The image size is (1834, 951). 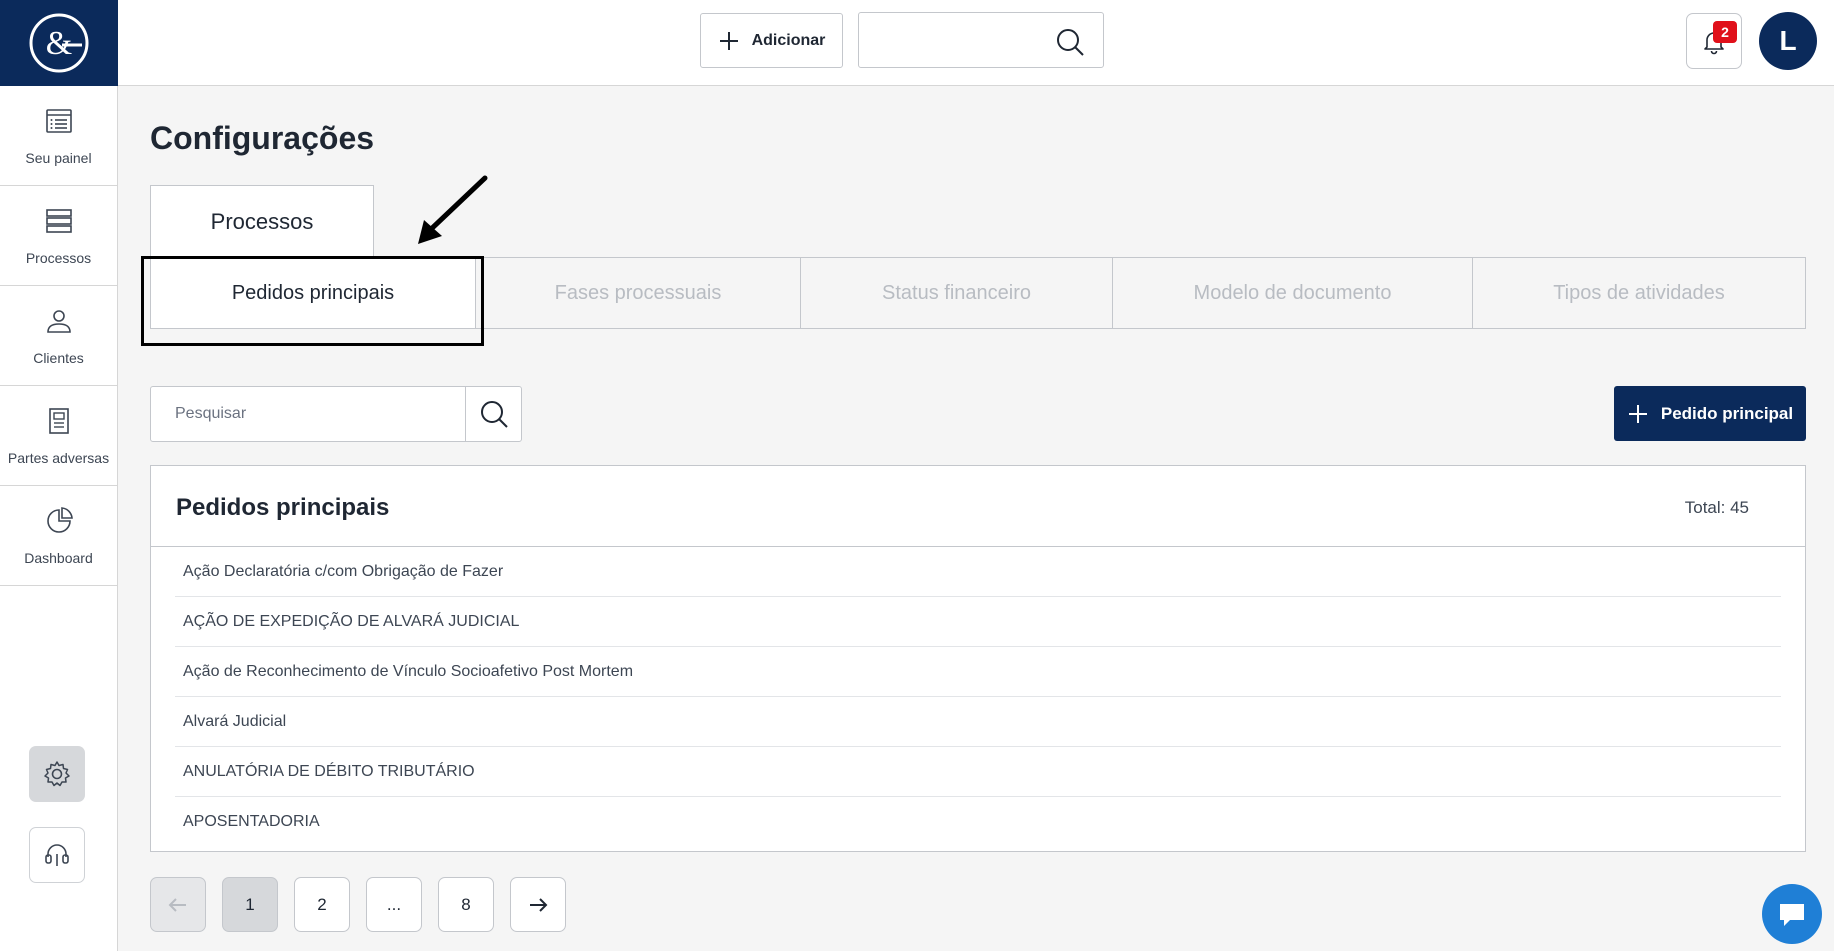 I want to click on top-bar: Adicionar 2 L, so click(x=976, y=43).